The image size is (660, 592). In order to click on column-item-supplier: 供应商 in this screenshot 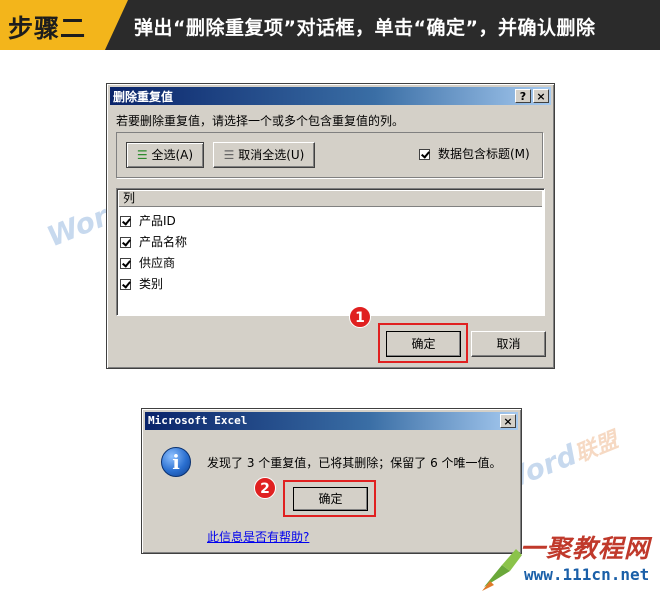, I will do `click(147, 263)`.